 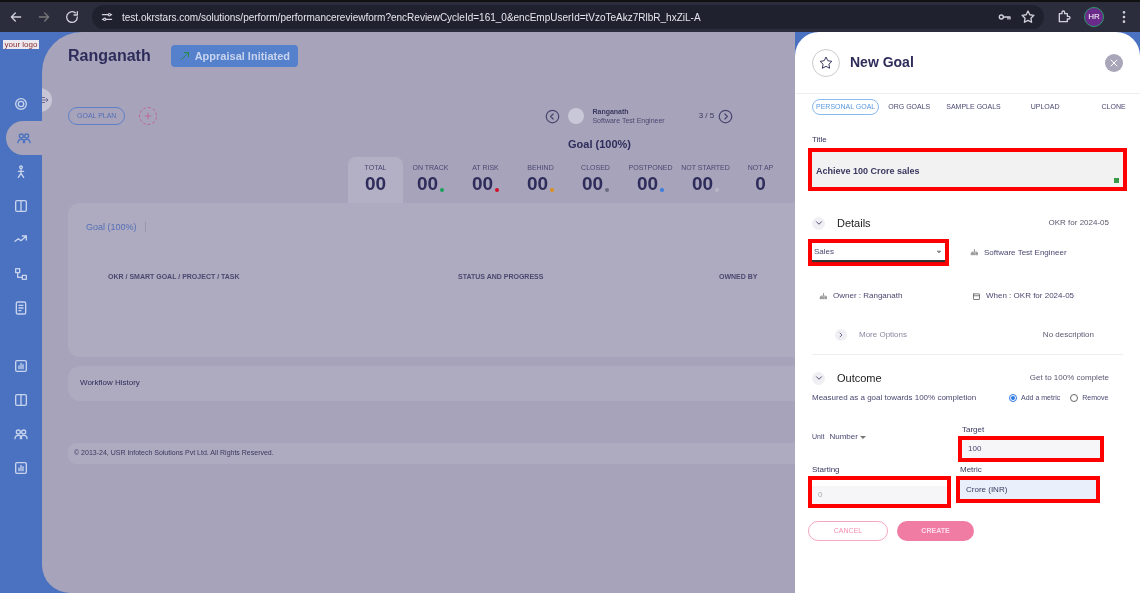 What do you see at coordinates (16, 17) in the screenshot?
I see `back-icon` at bounding box center [16, 17].